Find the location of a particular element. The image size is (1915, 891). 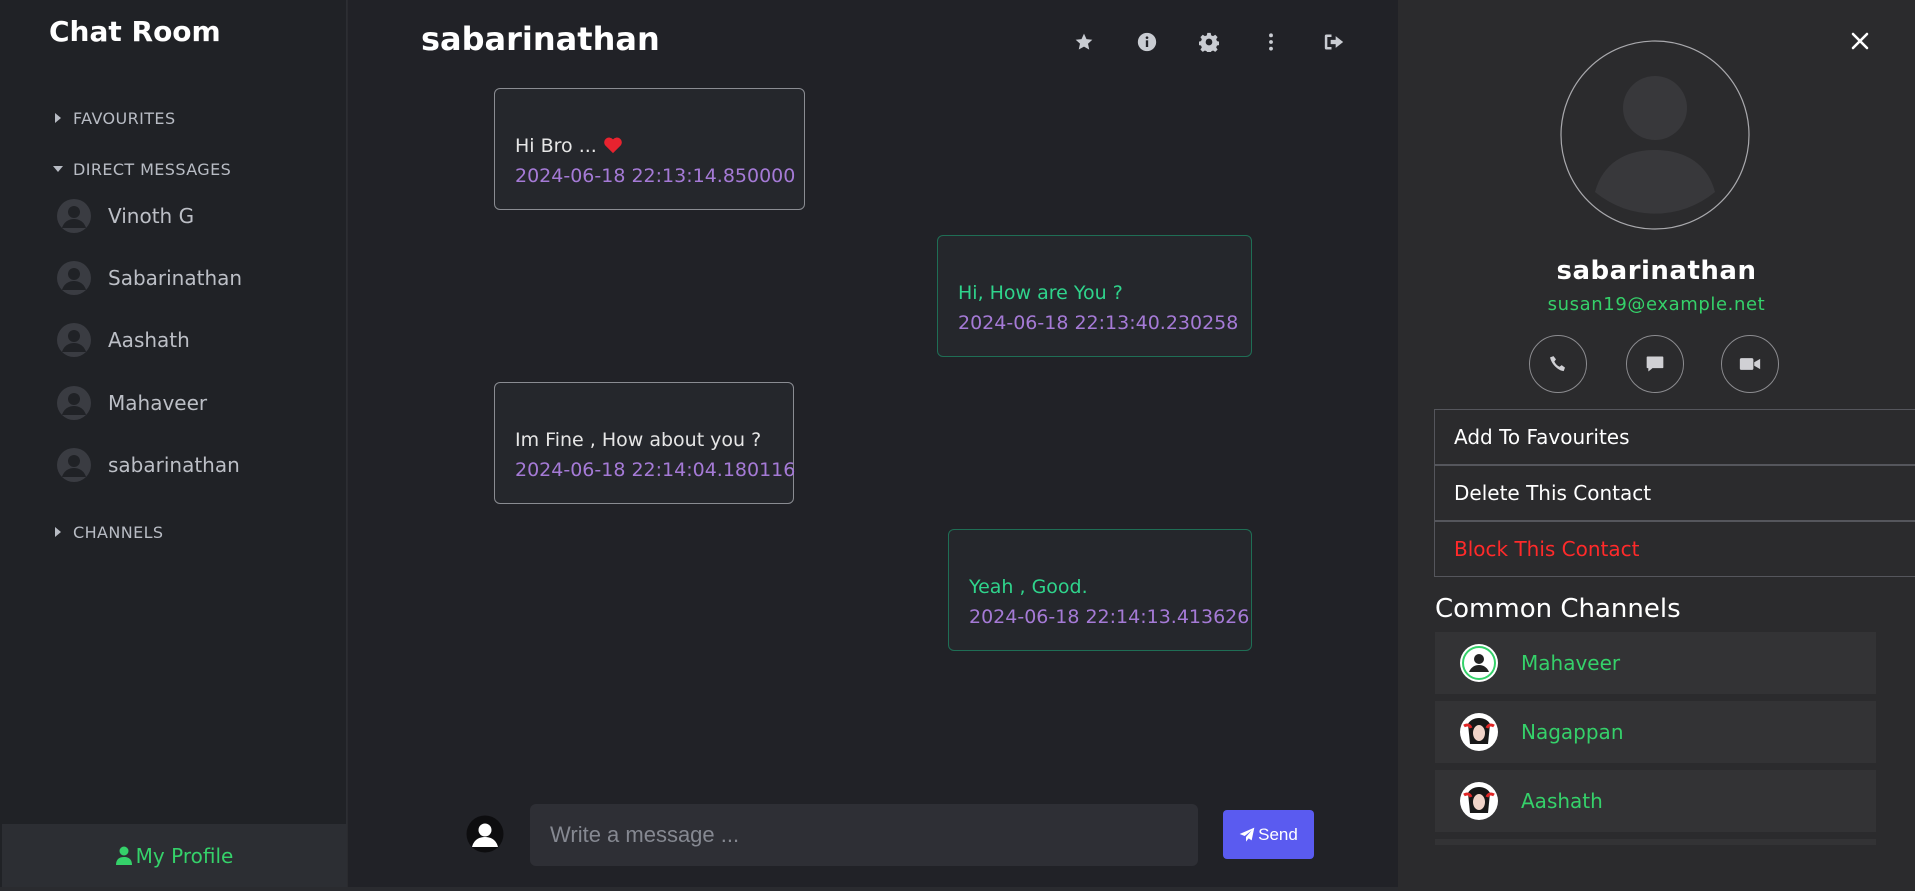

heart-emoji-icon is located at coordinates (613, 145).